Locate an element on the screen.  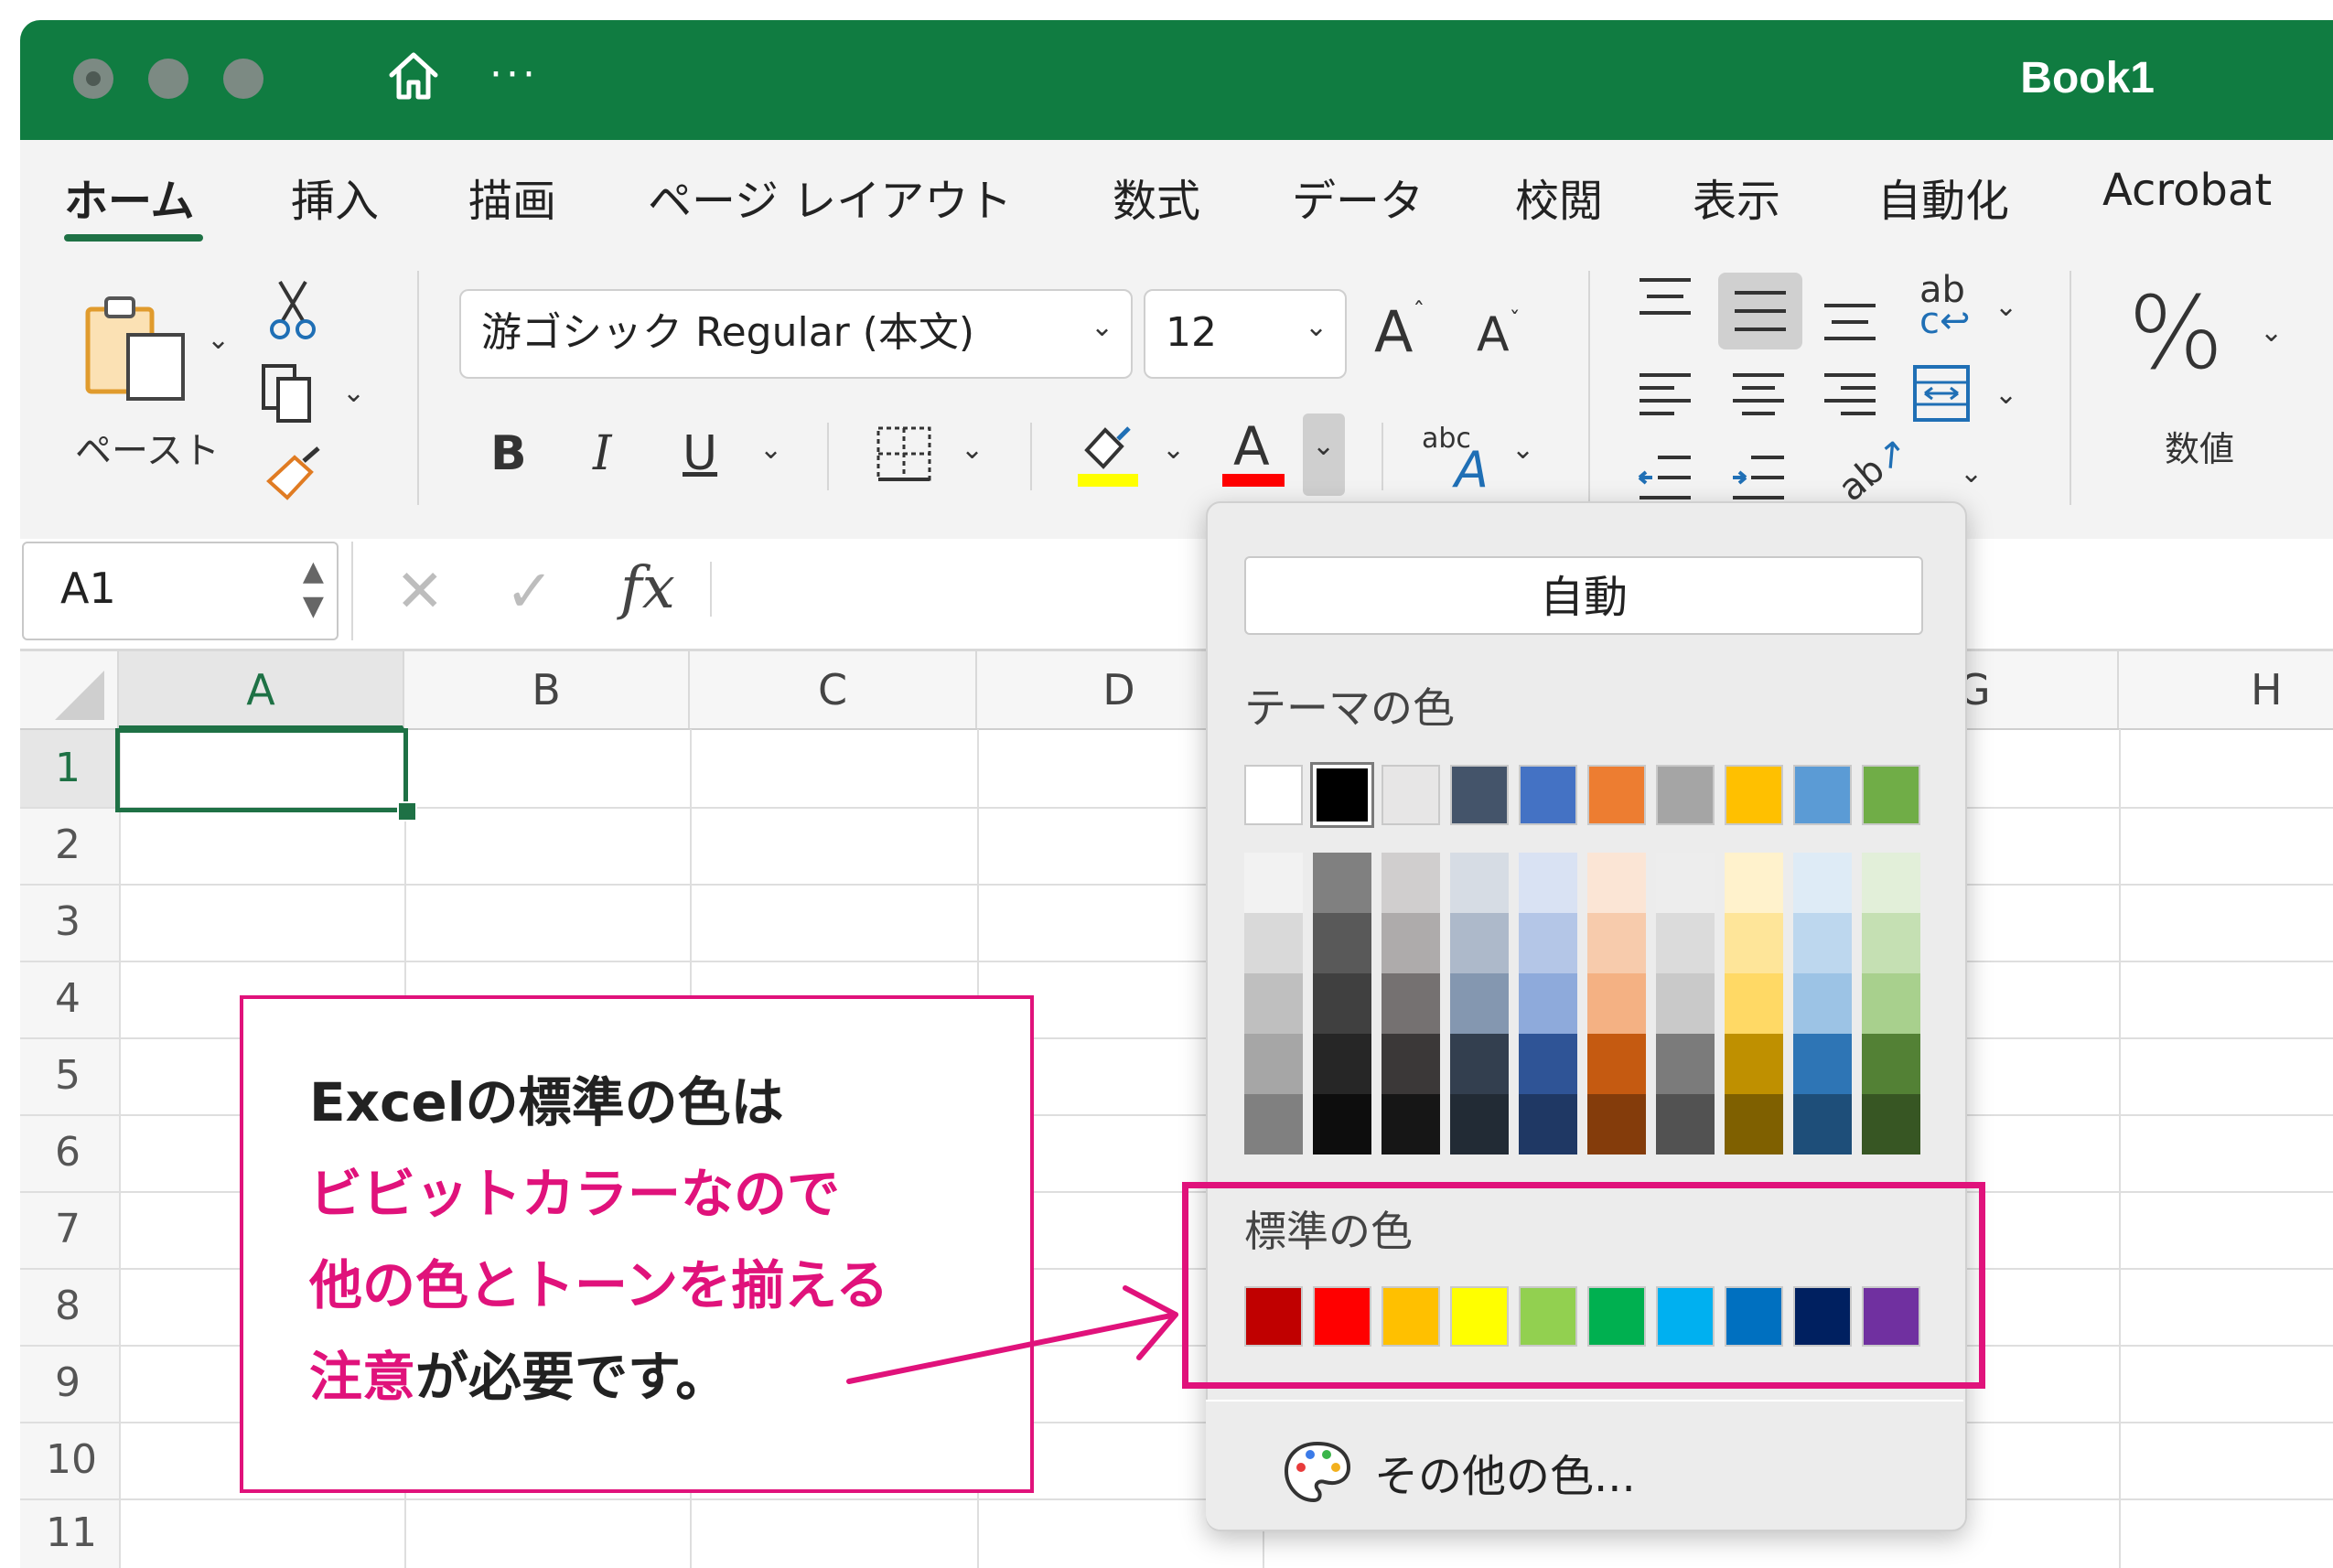
align-bottom-icon is located at coordinates (1849, 322).